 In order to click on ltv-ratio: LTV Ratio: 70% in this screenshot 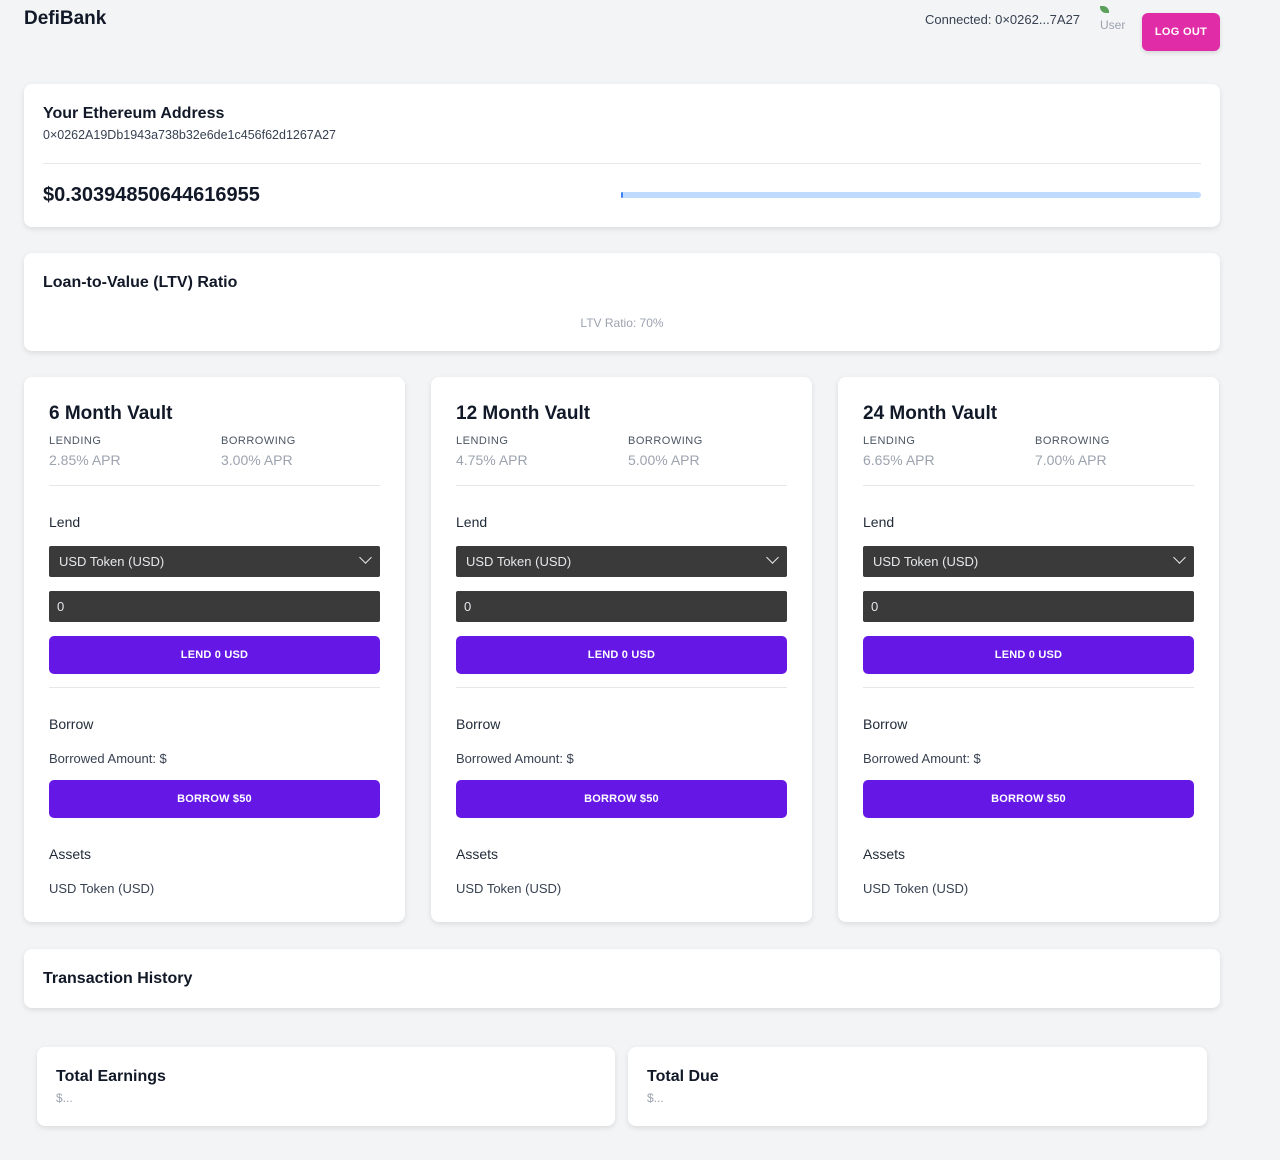, I will do `click(622, 323)`.